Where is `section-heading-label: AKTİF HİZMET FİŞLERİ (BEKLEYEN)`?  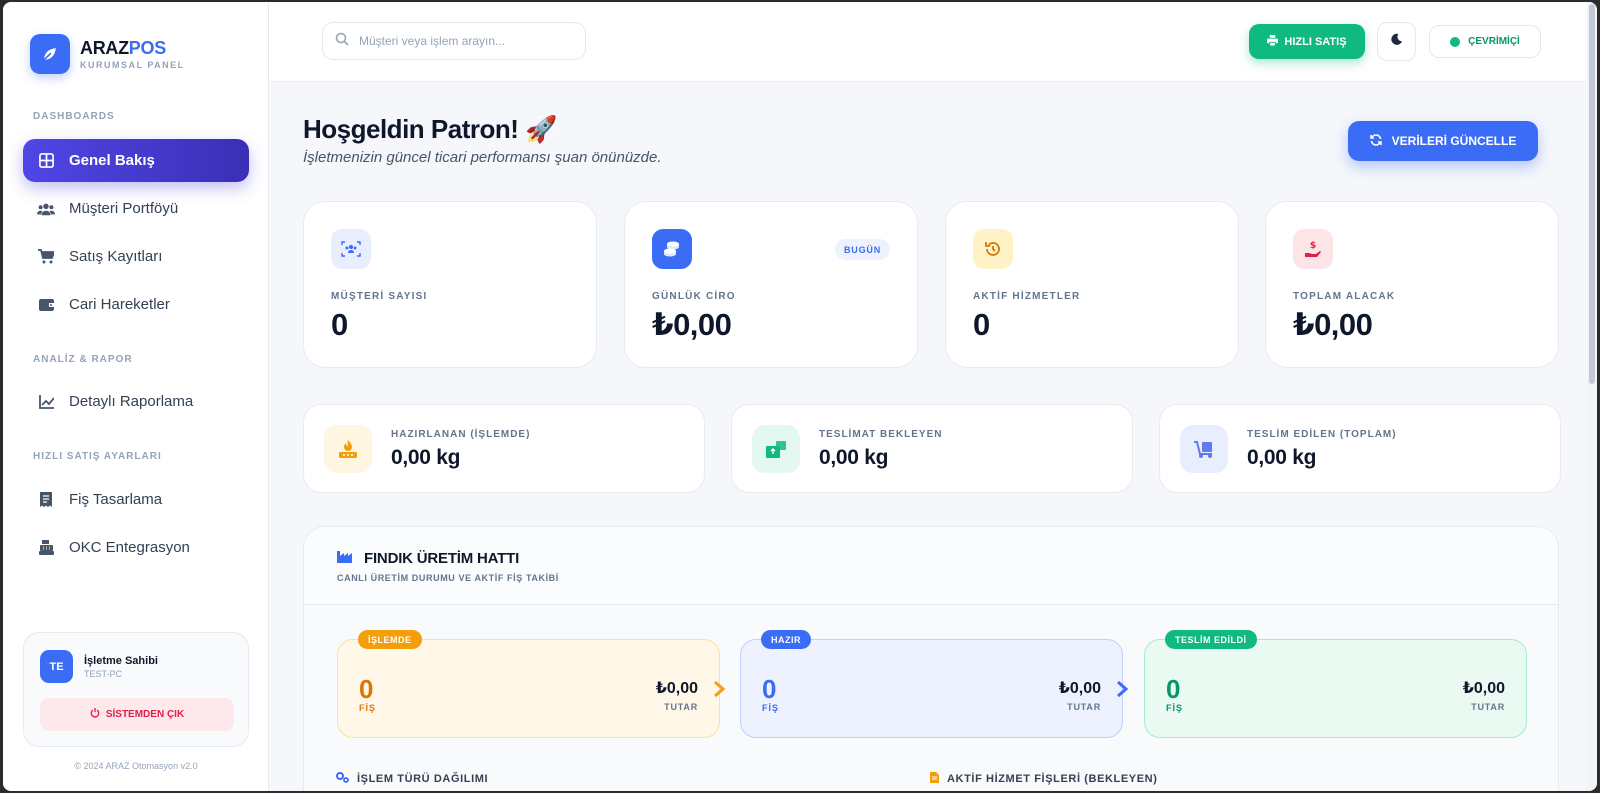 section-heading-label: AKTİF HİZMET FİŞLERİ (BEKLEYEN) is located at coordinates (1052, 779).